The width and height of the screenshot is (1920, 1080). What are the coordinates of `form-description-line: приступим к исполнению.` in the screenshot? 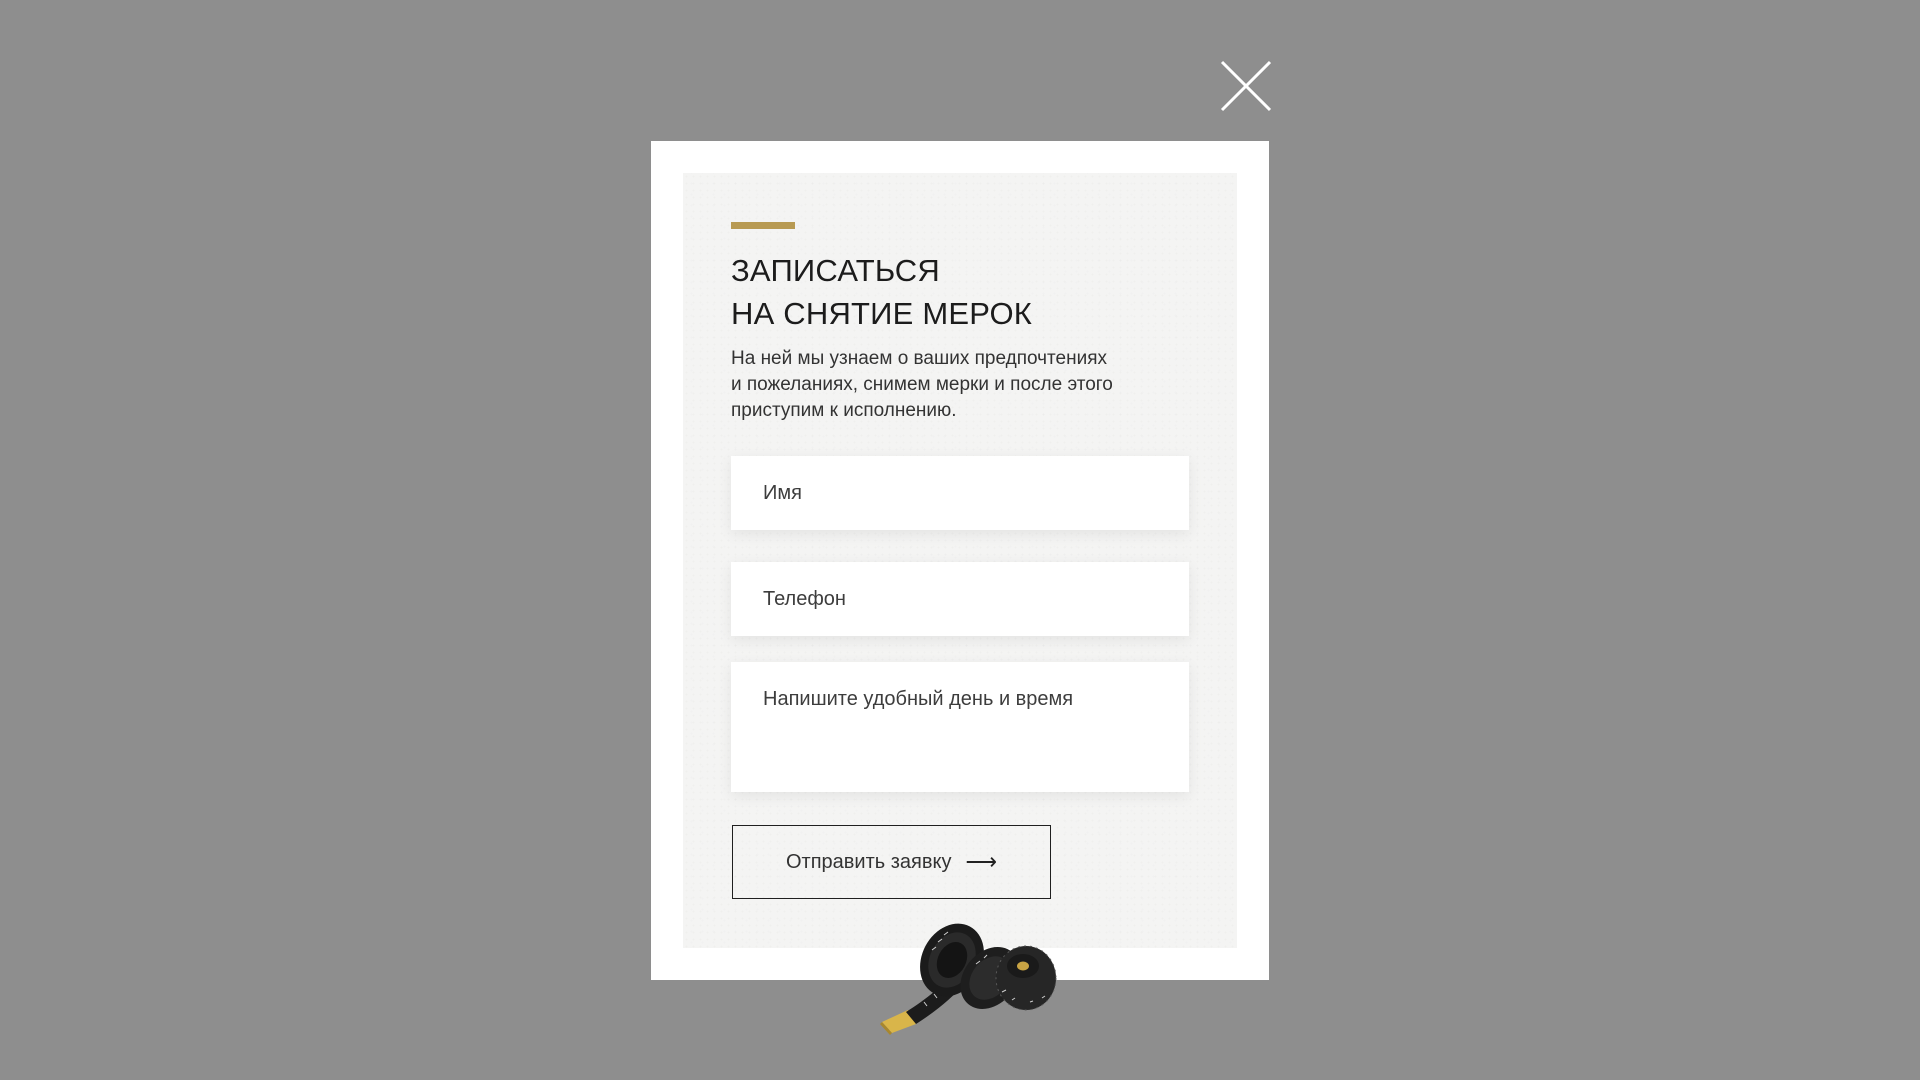 It's located at (844, 410).